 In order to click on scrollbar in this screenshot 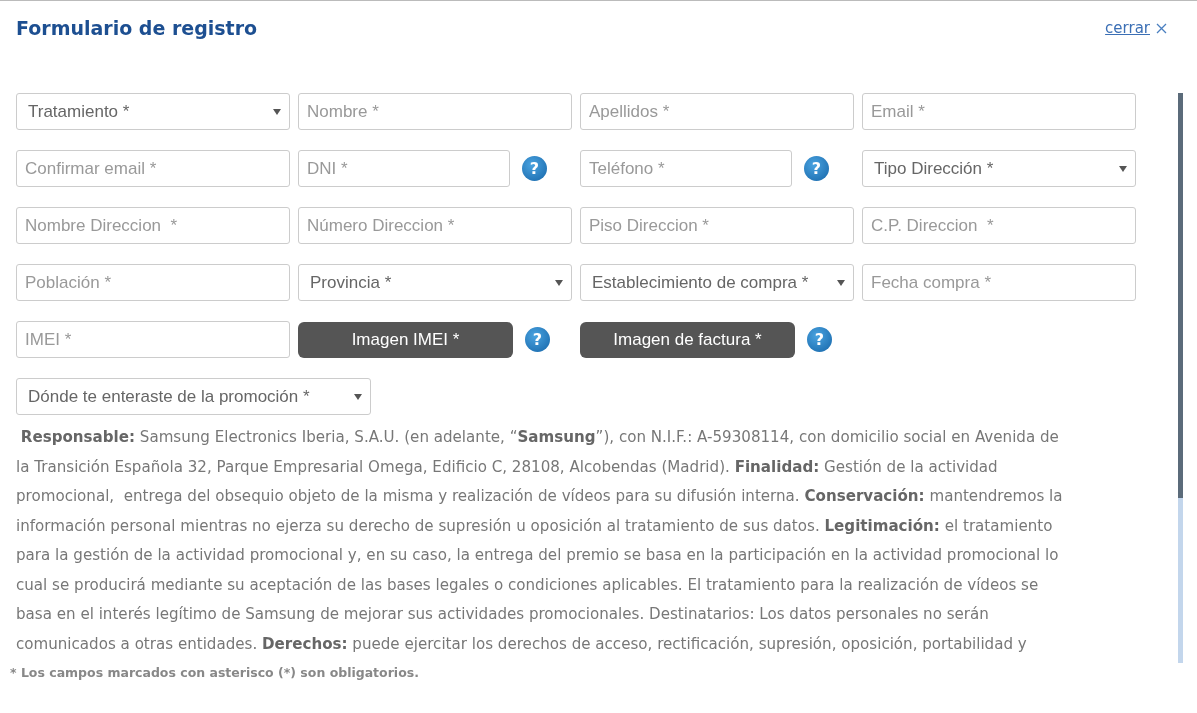, I will do `click(1180, 378)`.